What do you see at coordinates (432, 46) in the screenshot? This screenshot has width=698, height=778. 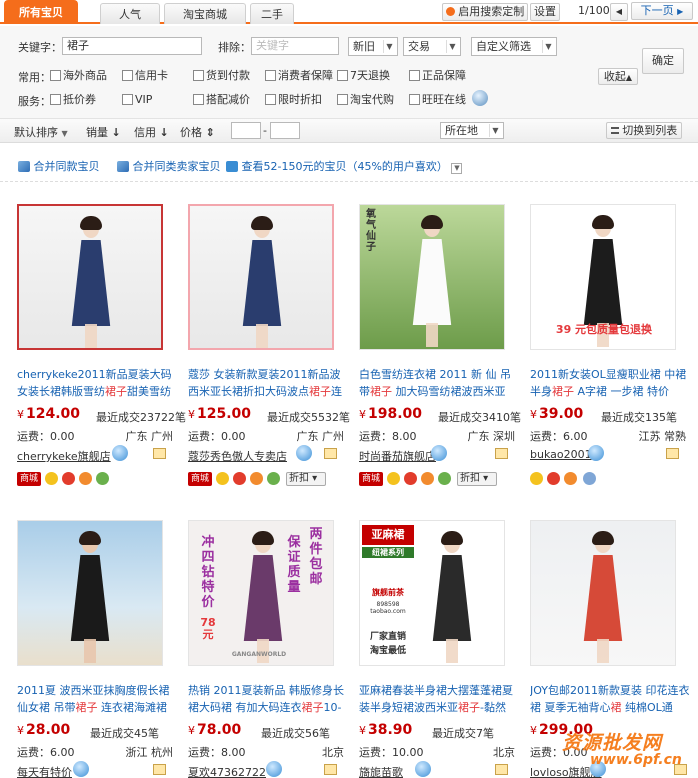 I see `trade-select: 交易 ▼` at bounding box center [432, 46].